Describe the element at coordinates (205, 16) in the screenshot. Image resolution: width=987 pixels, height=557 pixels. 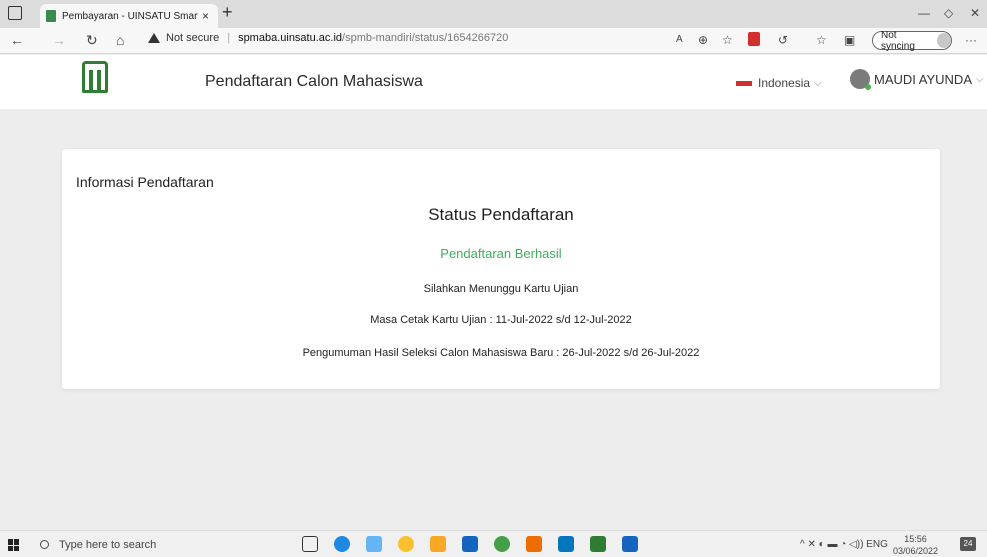
I see `tab-close-icon: ×` at that location.